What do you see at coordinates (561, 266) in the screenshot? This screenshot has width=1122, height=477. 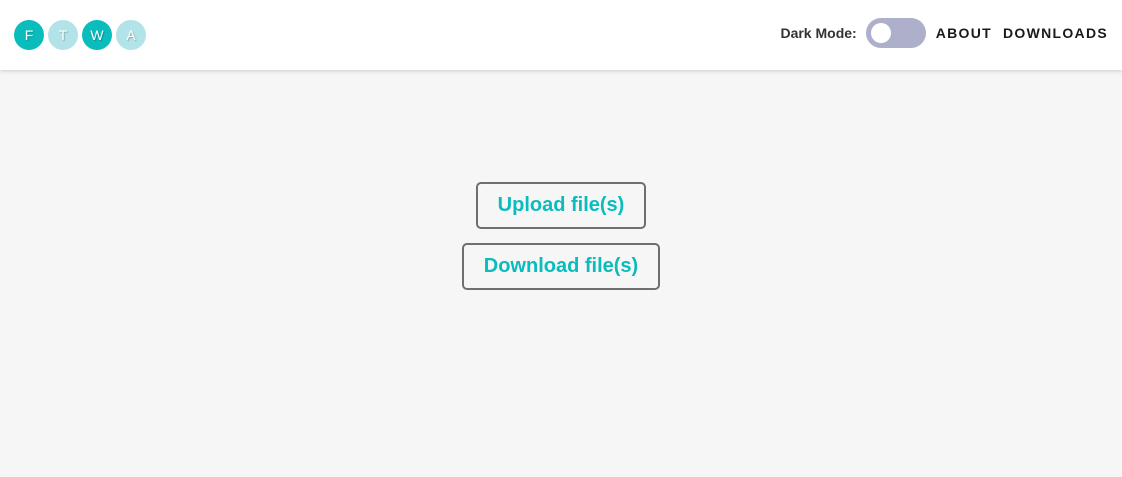 I see `download-files-button: Download file(s)` at bounding box center [561, 266].